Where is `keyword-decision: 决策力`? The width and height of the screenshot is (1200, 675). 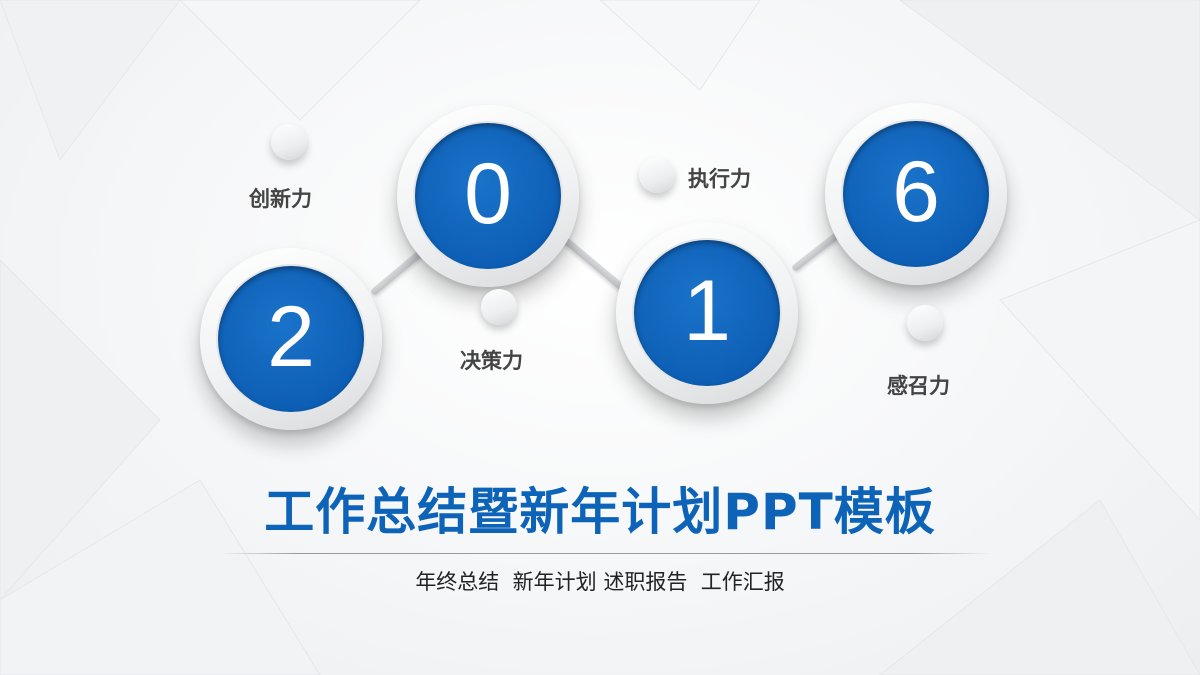 keyword-decision: 决策力 is located at coordinates (491, 361).